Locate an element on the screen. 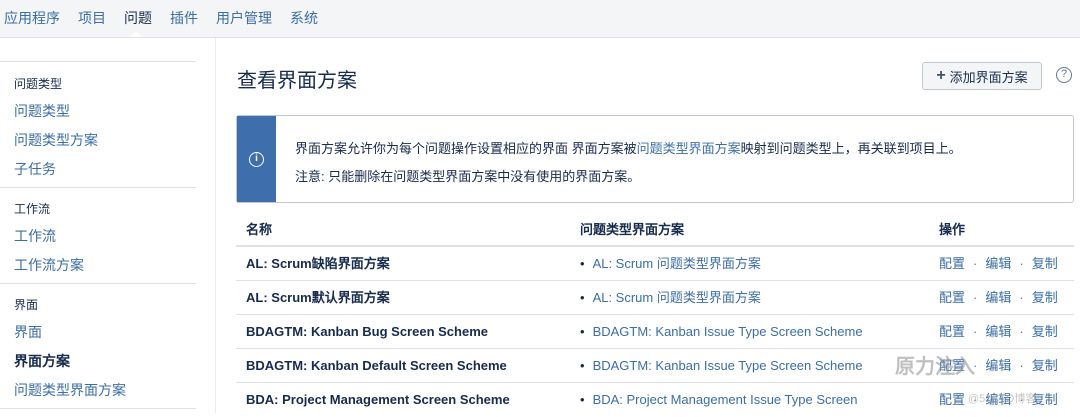 The height and width of the screenshot is (417, 1080). table-header: 名称 问题类型界面方案 操作 is located at coordinates (655, 230).